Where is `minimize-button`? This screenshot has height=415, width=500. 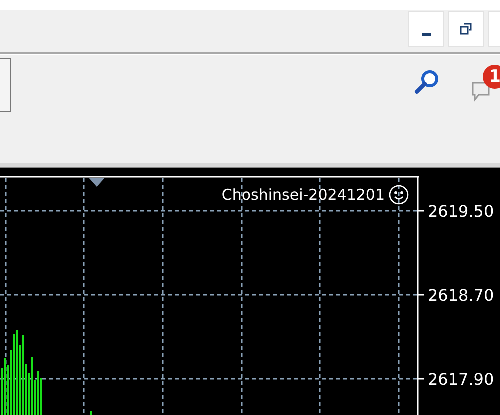
minimize-button is located at coordinates (426, 29).